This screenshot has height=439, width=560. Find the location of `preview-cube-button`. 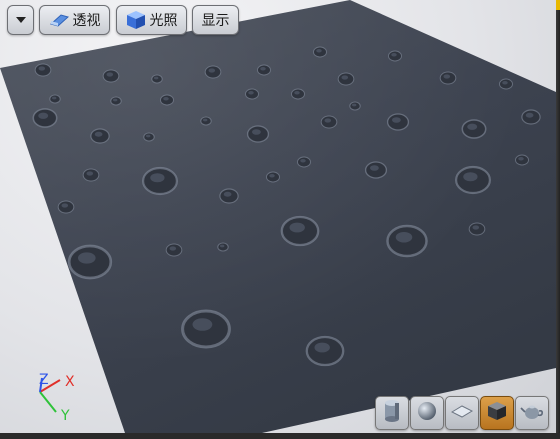

preview-cube-button is located at coordinates (497, 413).